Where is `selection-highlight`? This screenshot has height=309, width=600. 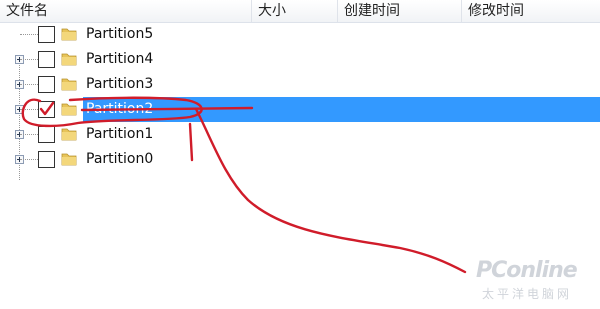
selection-highlight is located at coordinates (341, 109).